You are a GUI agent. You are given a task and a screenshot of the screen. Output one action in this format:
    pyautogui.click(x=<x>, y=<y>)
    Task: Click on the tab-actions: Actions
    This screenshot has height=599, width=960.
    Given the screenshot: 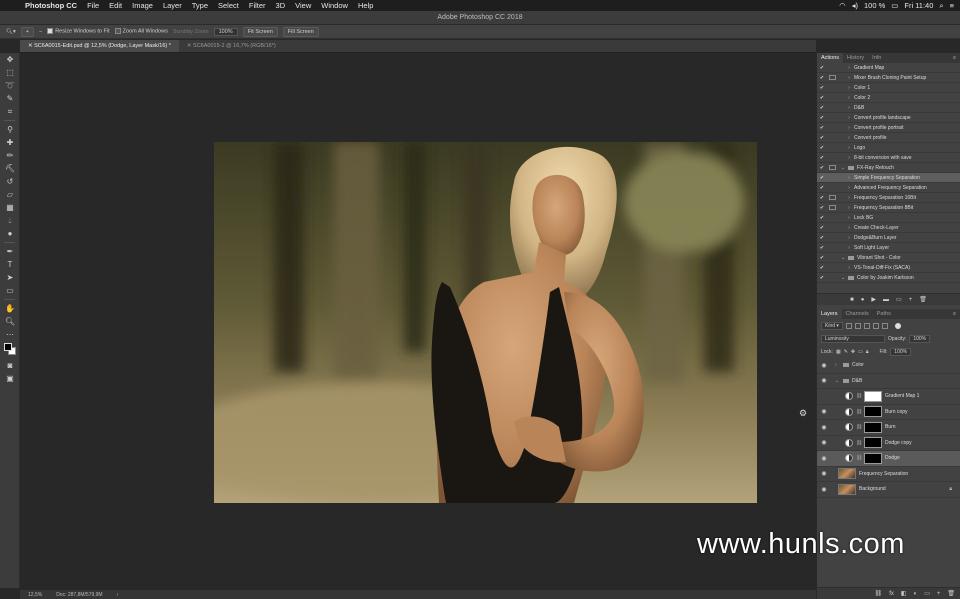 What is the action you would take?
    pyautogui.click(x=830, y=58)
    